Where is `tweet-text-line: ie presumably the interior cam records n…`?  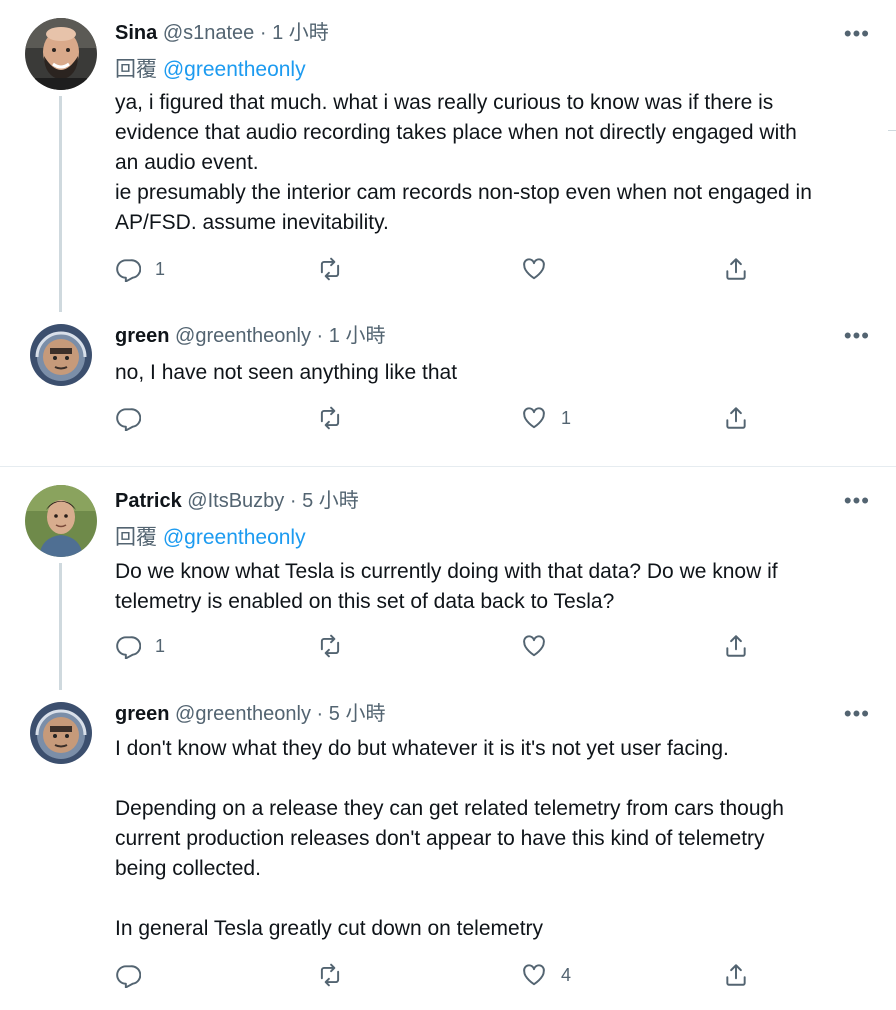 tweet-text-line: ie presumably the interior cam records n… is located at coordinates (463, 192).